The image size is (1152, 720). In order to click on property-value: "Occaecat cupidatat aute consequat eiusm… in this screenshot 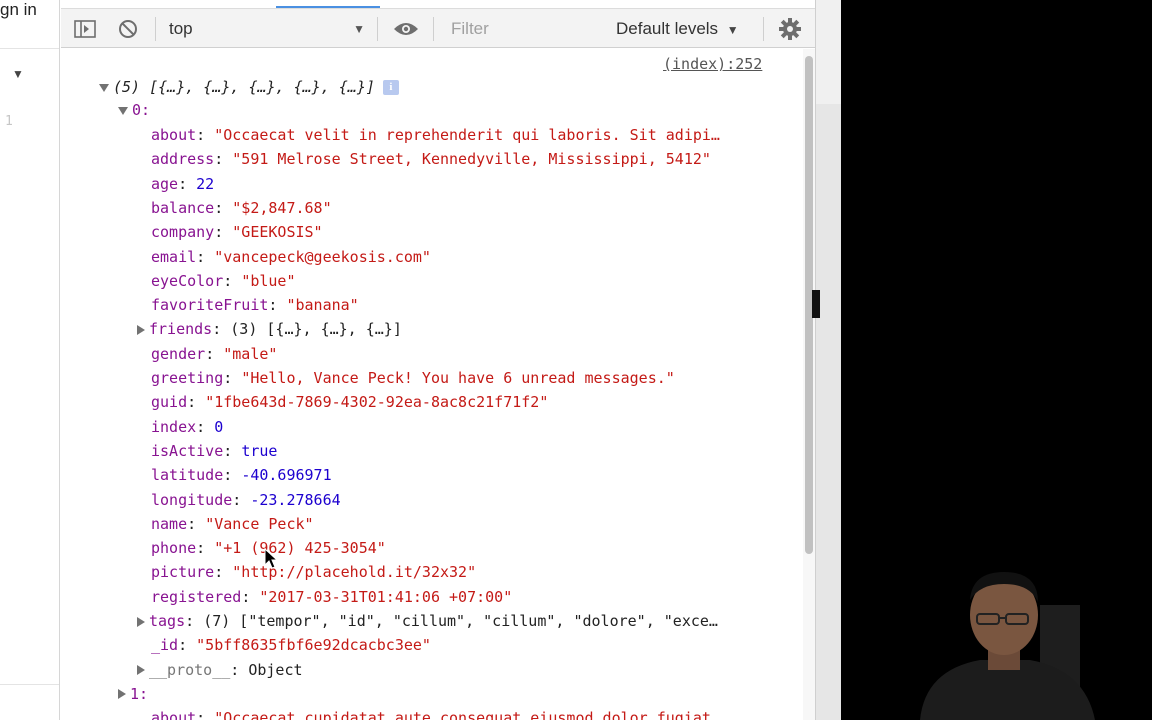, I will do `click(467, 714)`.